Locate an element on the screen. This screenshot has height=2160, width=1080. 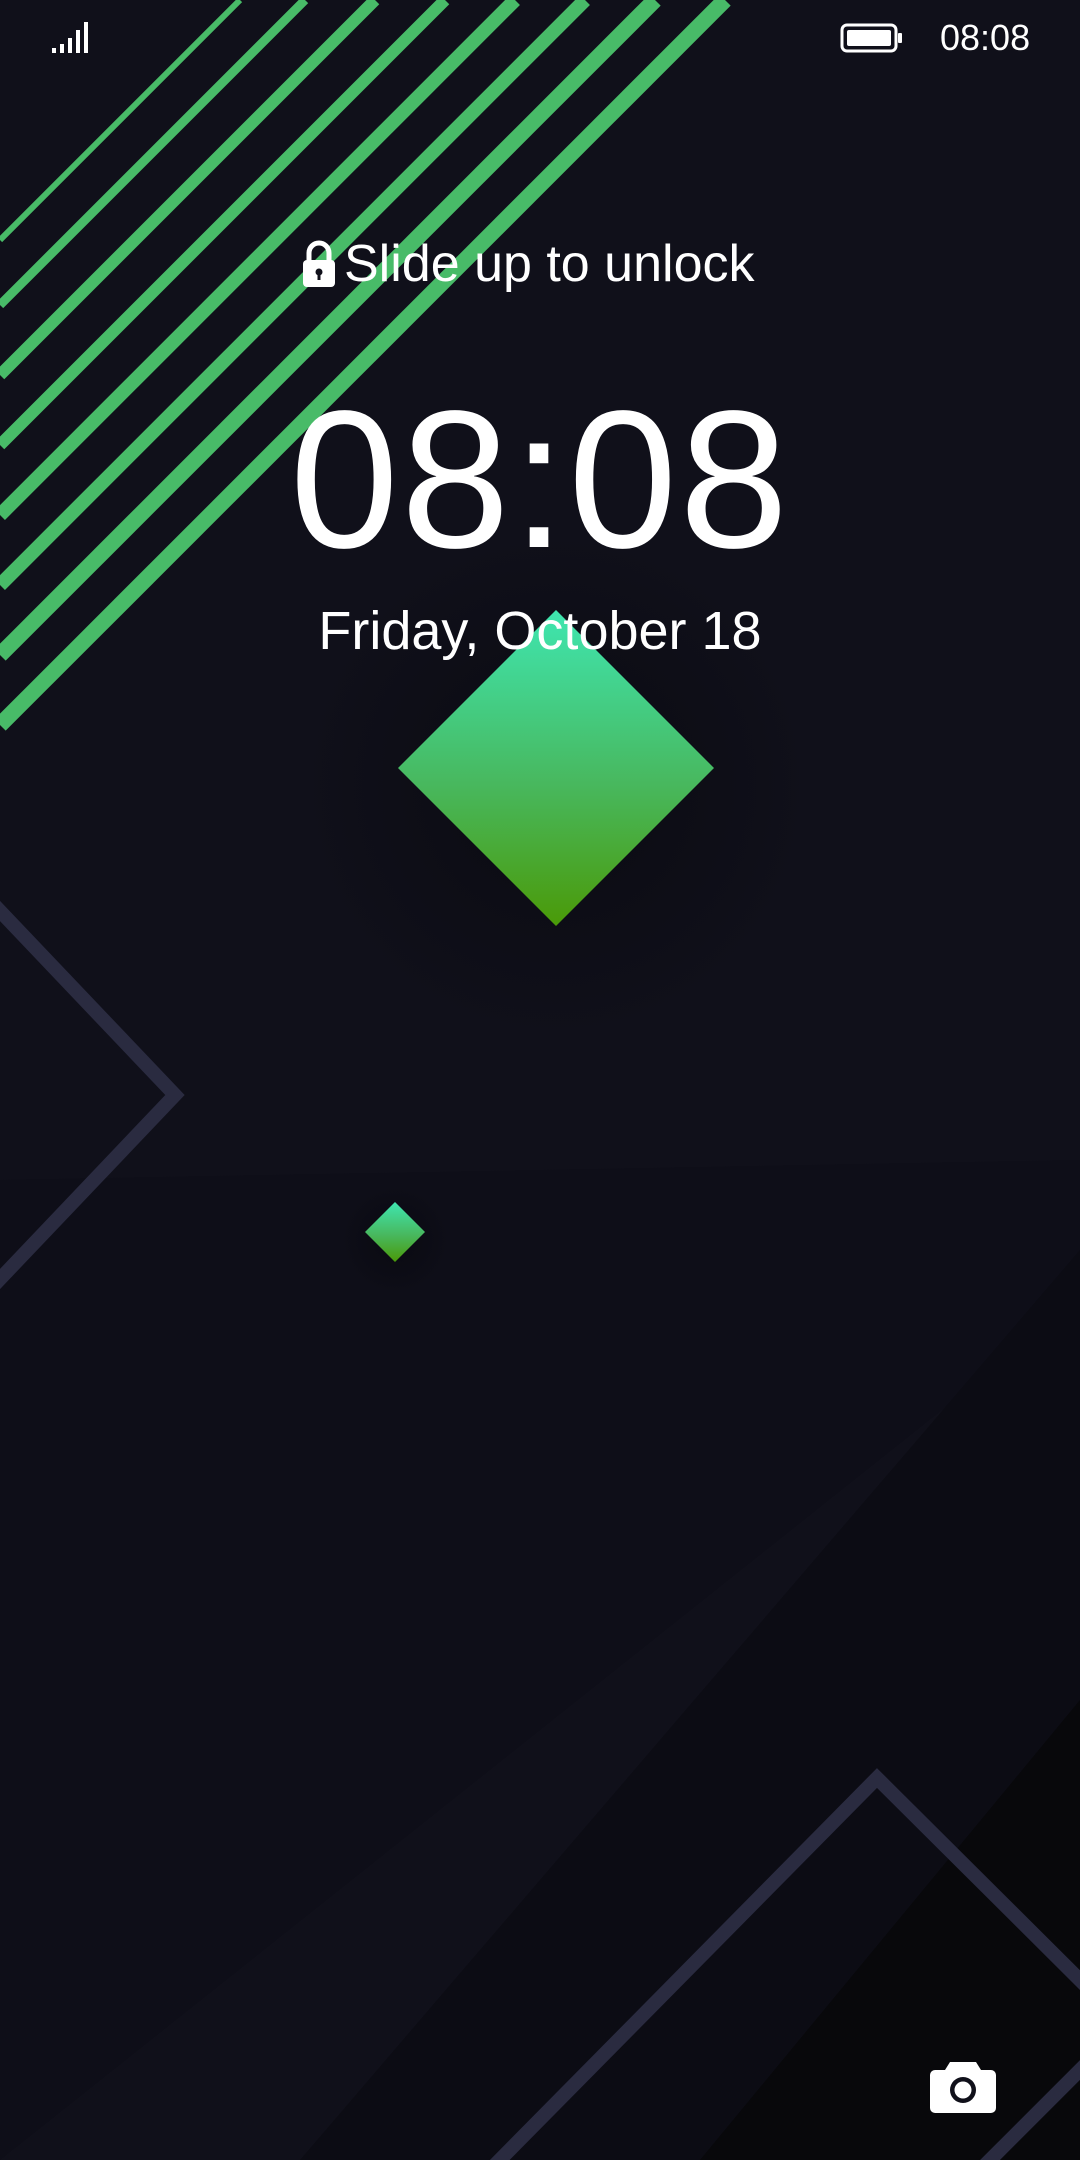
camera-icon is located at coordinates (963, 2086).